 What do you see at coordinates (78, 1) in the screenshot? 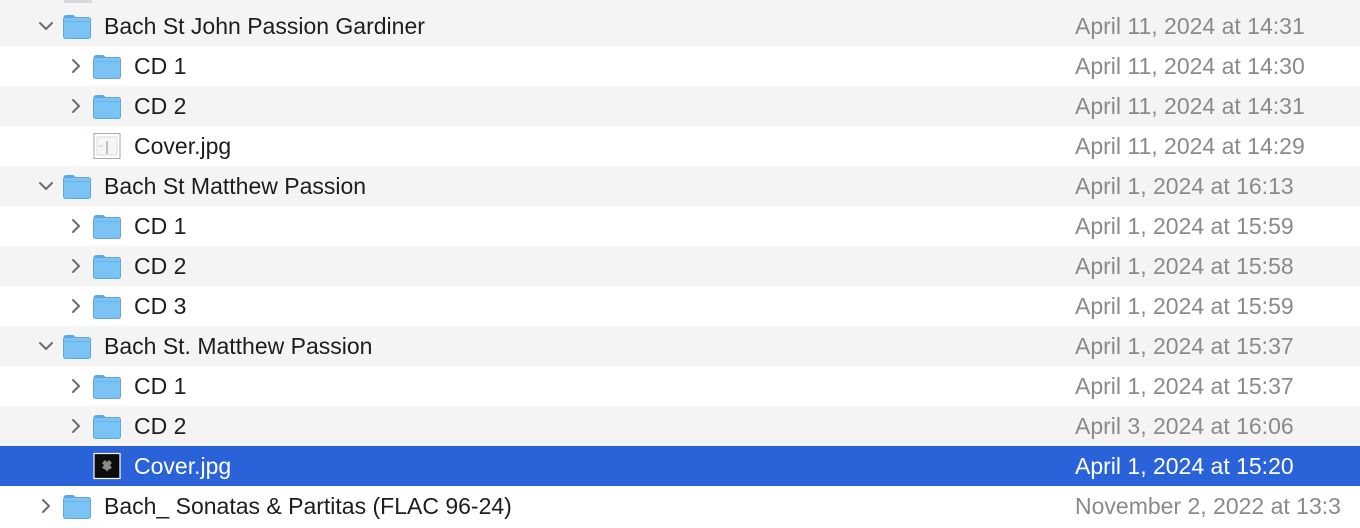
I see `previous-row-icon-edge` at bounding box center [78, 1].